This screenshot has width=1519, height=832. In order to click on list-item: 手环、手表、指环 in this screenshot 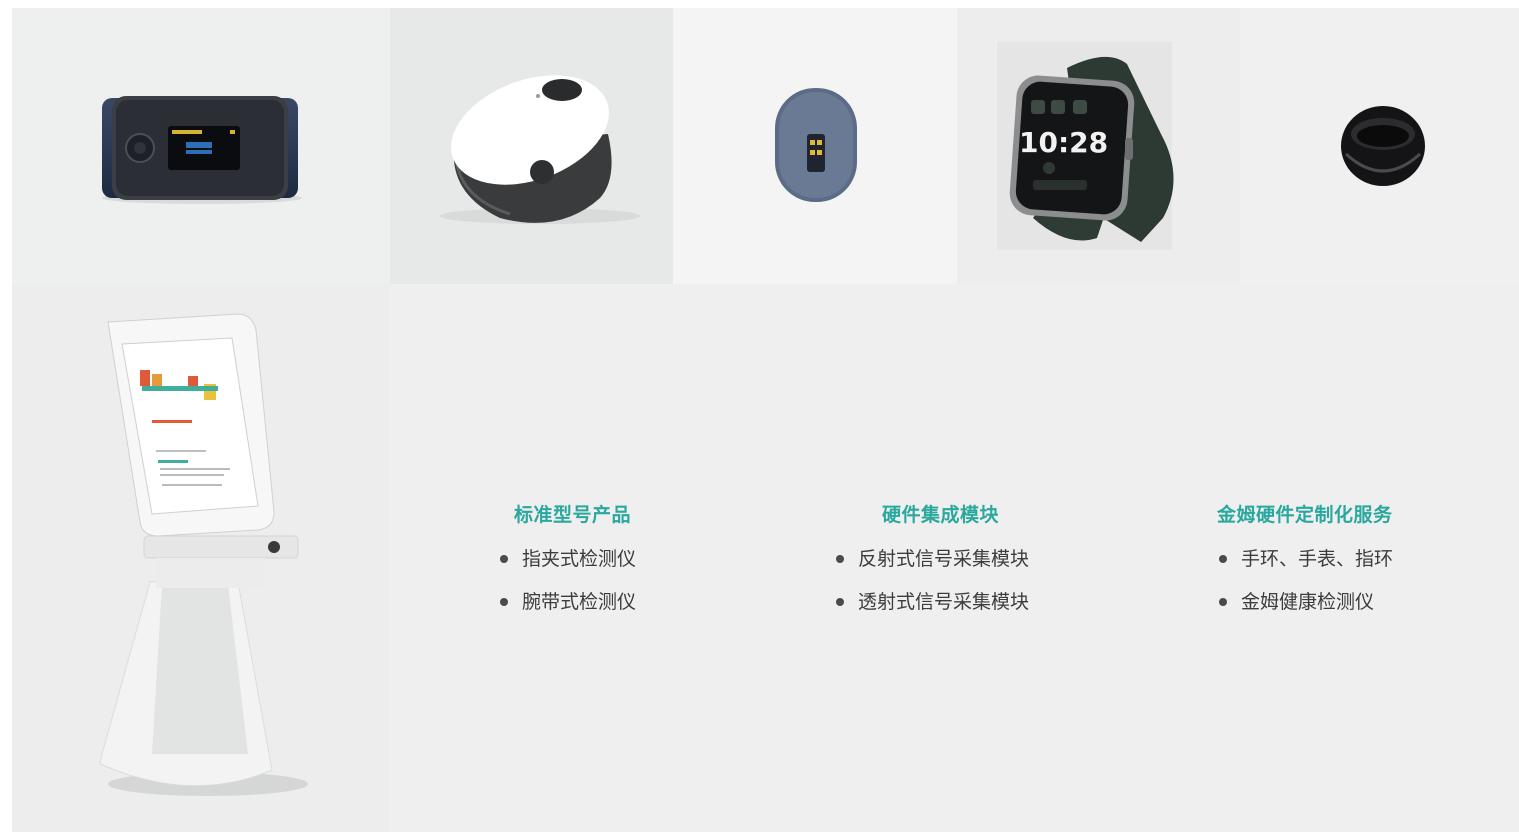, I will do `click(1306, 570)`.